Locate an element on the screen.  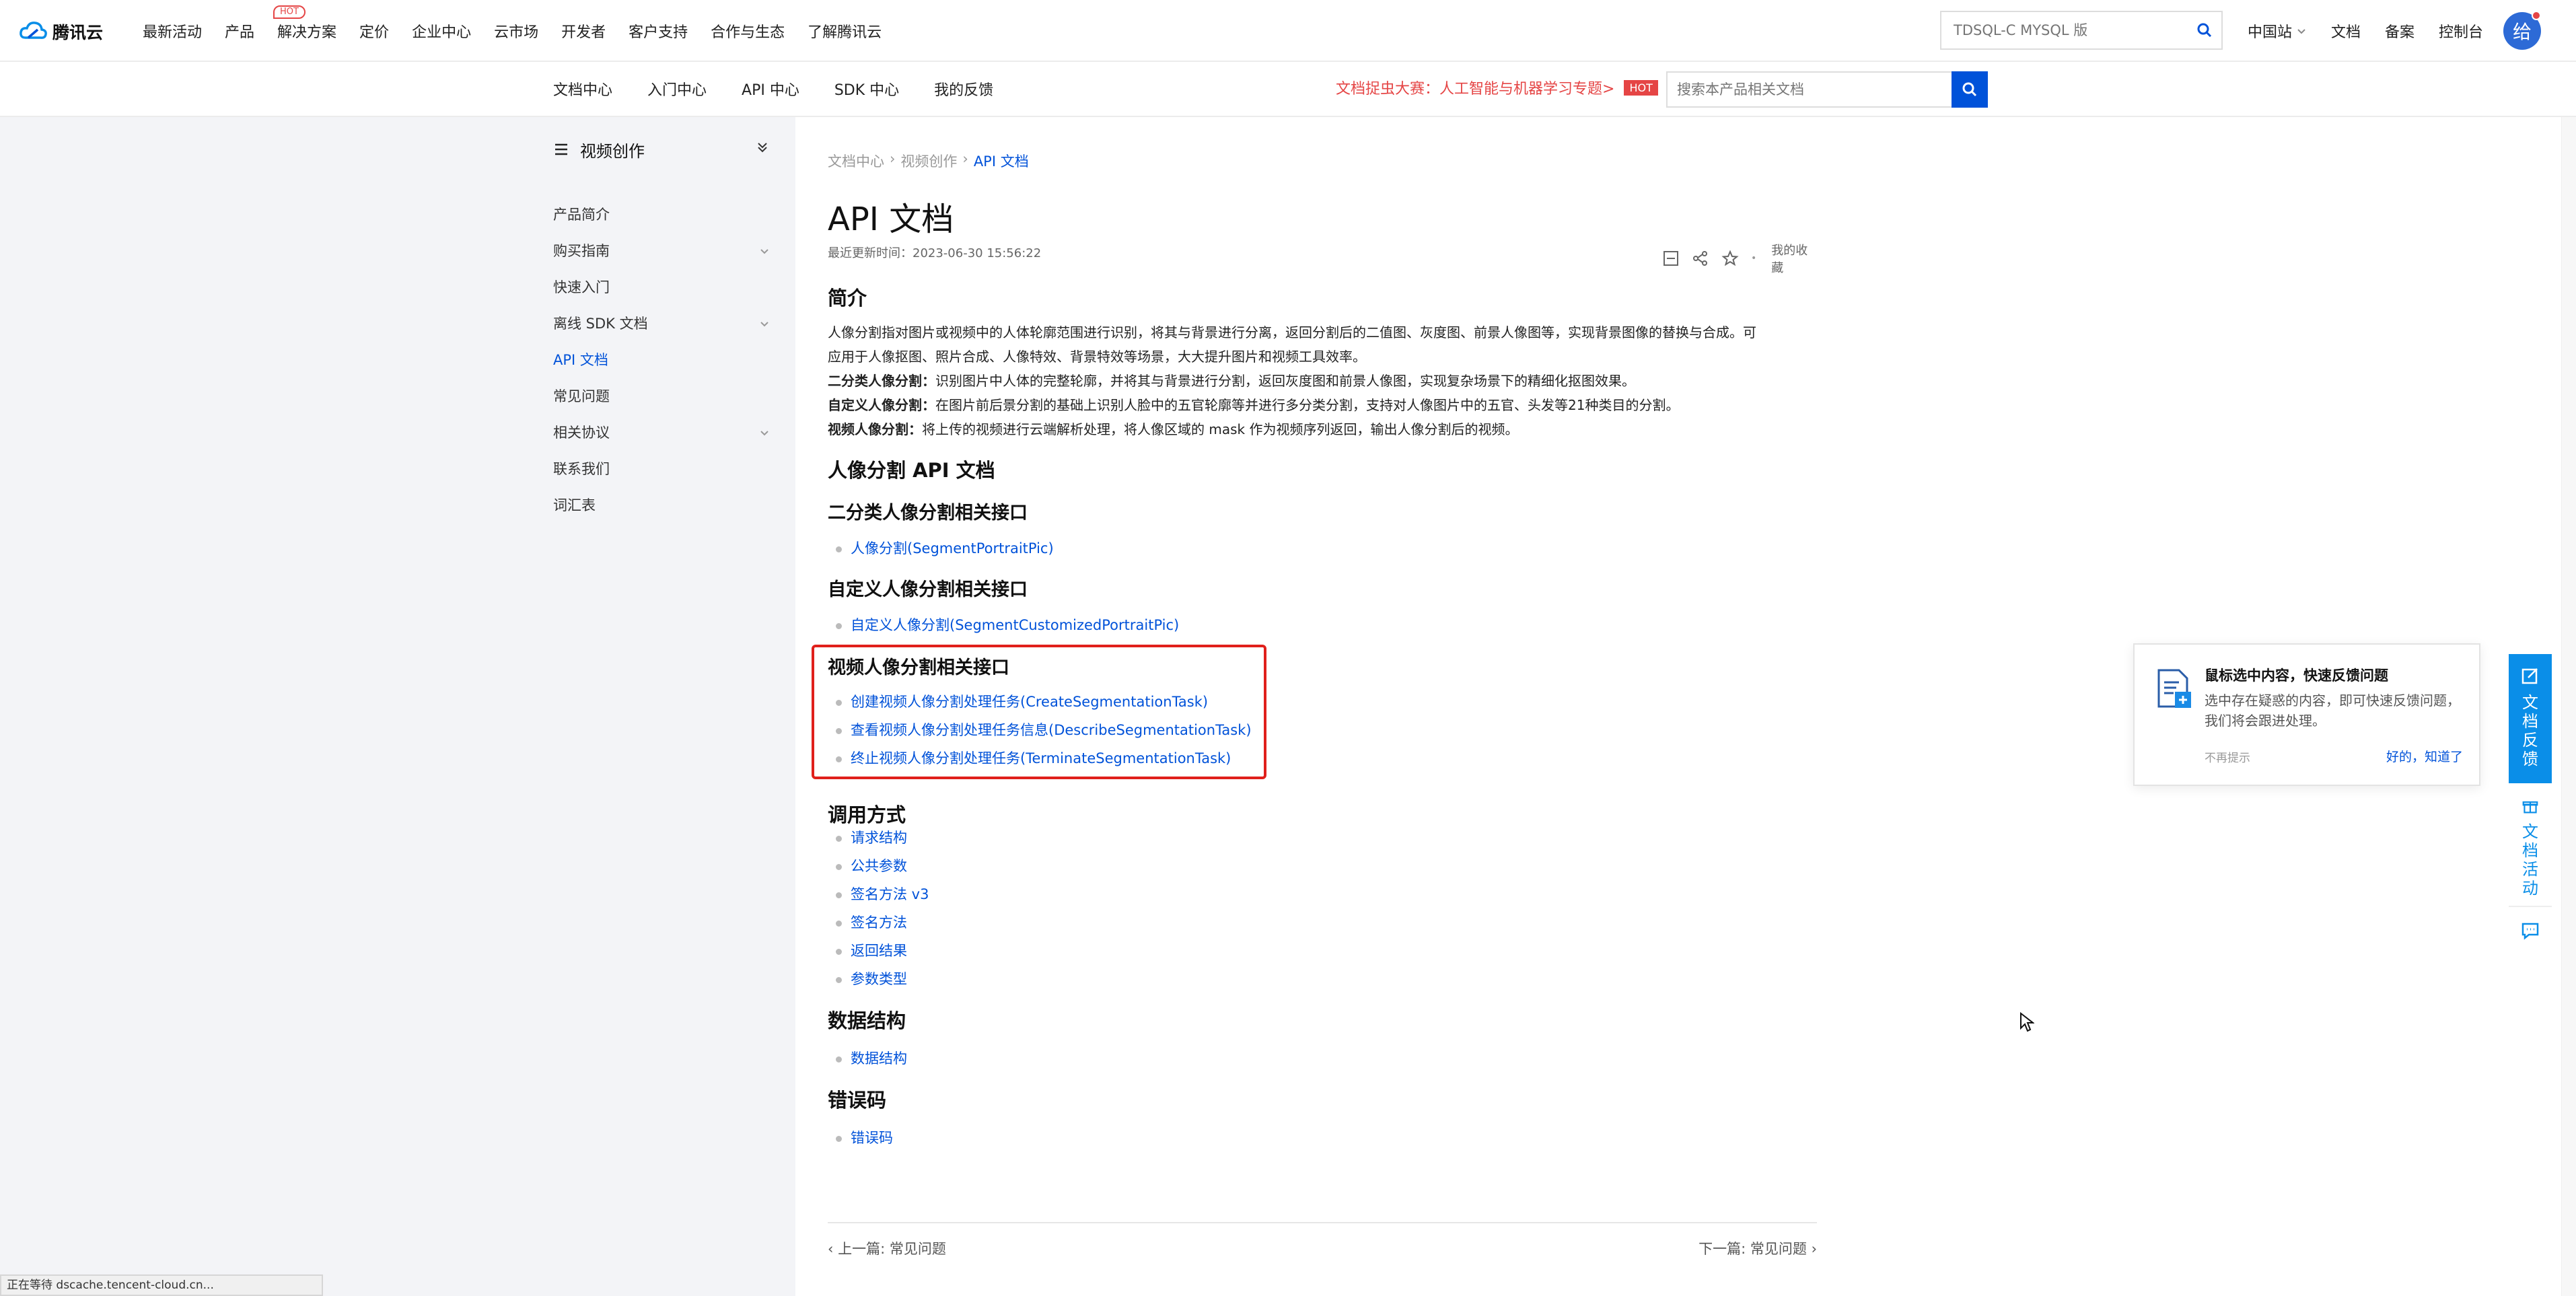
global-search-button is located at coordinates (2204, 30).